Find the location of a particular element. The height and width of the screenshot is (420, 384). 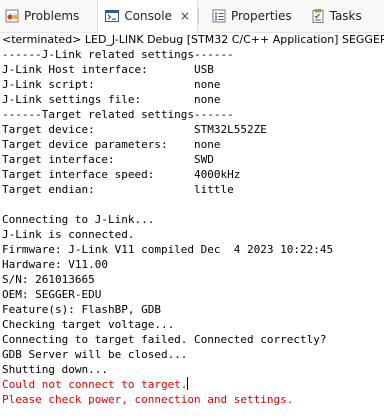

console-line: S/N: 261013665 is located at coordinates (48, 279).